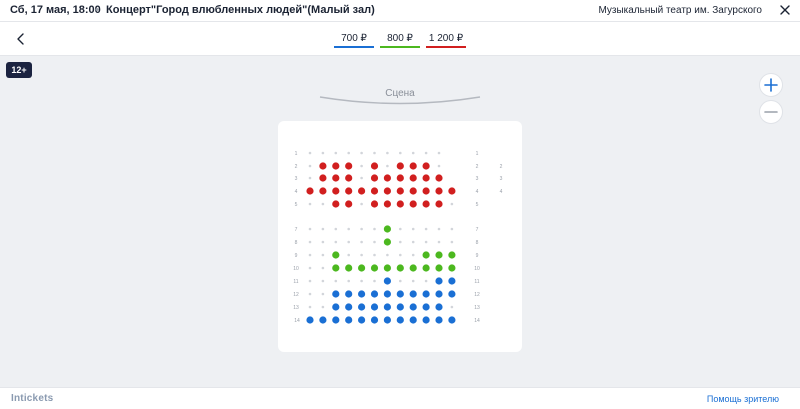  Describe the element at coordinates (771, 112) in the screenshot. I see `zoom-out-button` at that location.